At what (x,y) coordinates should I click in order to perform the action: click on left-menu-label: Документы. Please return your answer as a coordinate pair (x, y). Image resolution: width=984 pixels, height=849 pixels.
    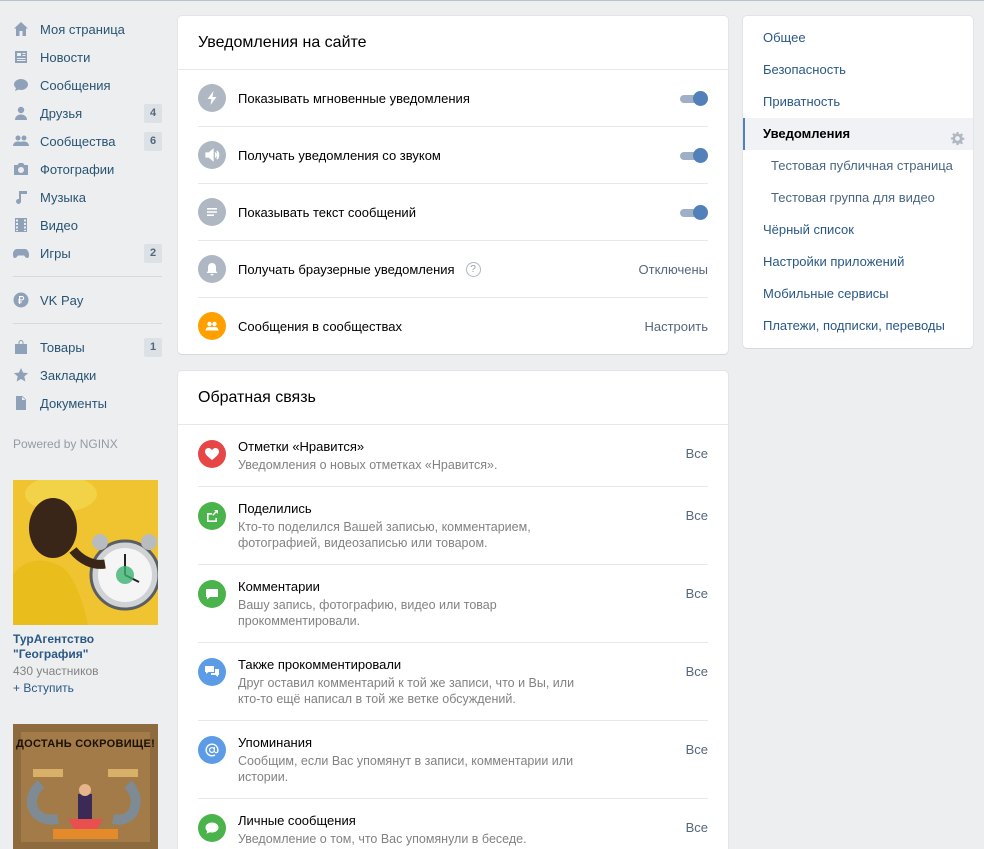
    Looking at the image, I should click on (74, 403).